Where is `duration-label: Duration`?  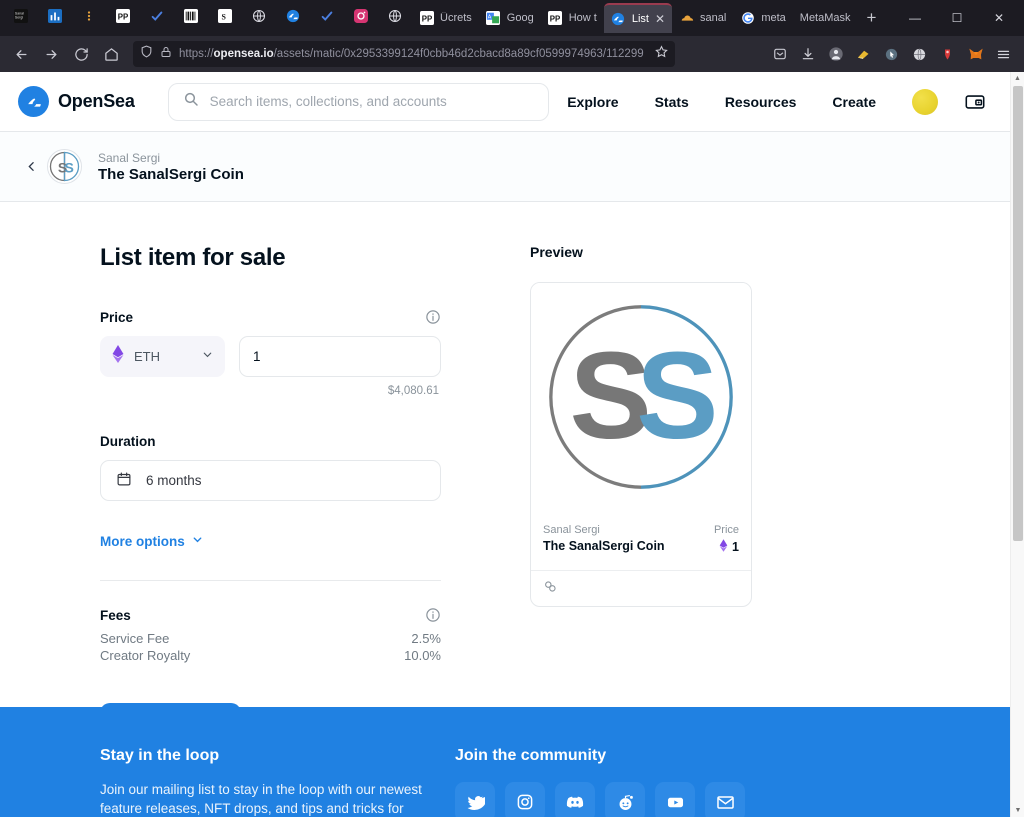
duration-label: Duration is located at coordinates (128, 441).